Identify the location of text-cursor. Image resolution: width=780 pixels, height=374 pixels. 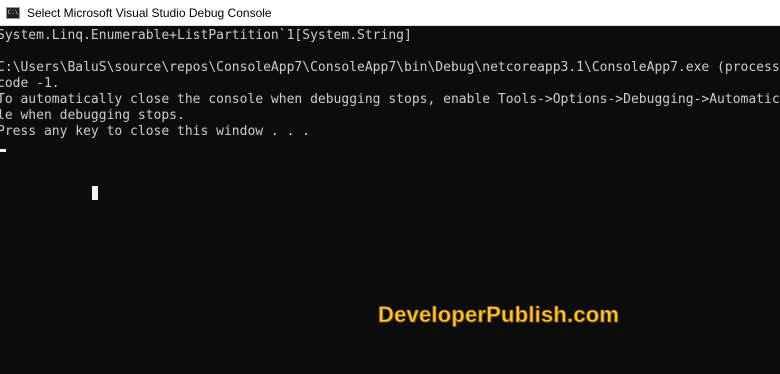
(3, 150).